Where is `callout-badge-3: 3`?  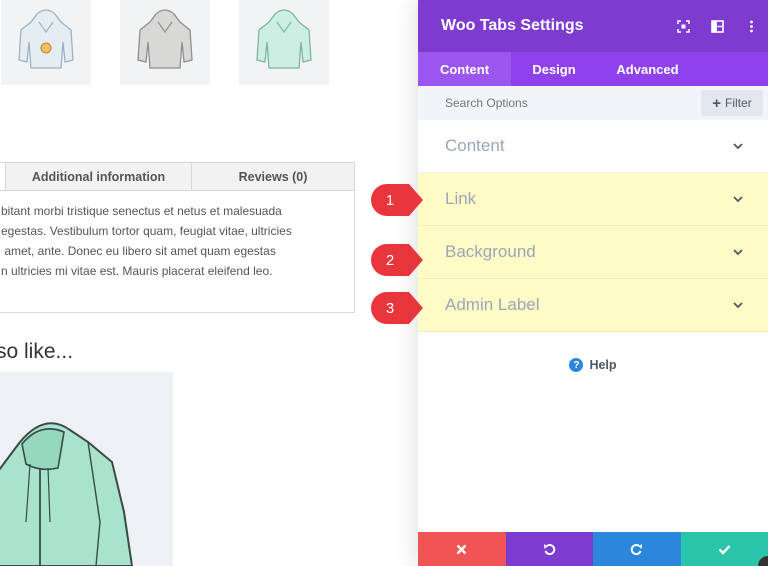 callout-badge-3: 3 is located at coordinates (396, 308).